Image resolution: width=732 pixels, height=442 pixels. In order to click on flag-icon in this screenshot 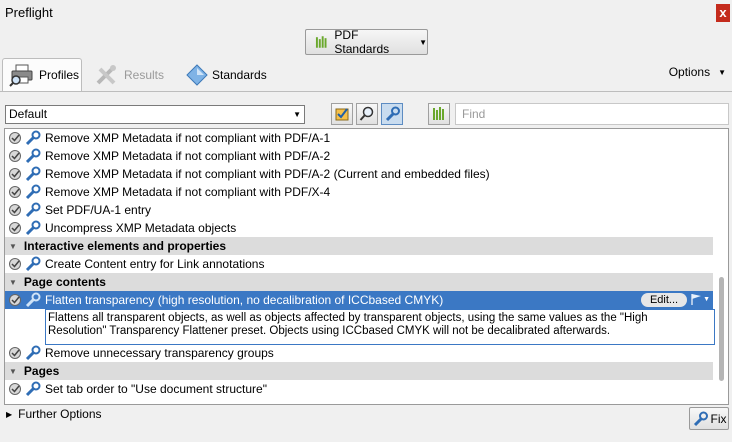, I will do `click(696, 299)`.